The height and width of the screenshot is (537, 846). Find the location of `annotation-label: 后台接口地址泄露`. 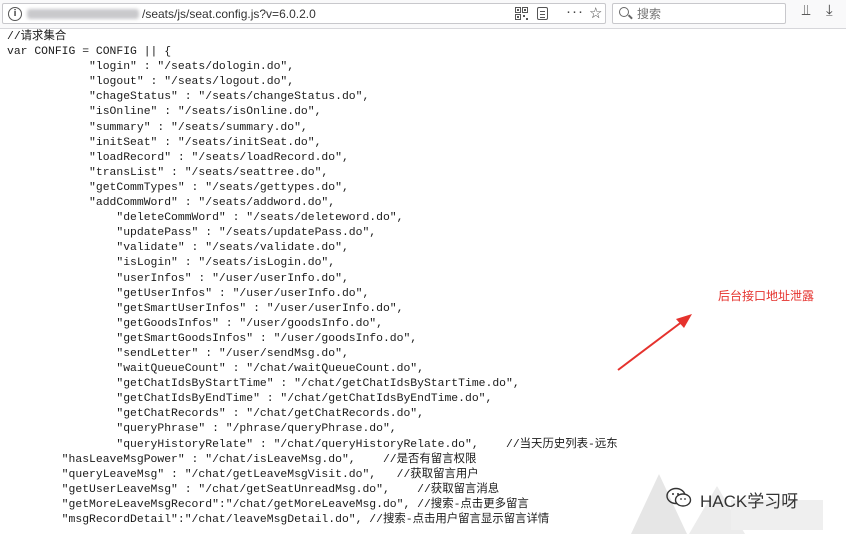

annotation-label: 后台接口地址泄露 is located at coordinates (766, 296).